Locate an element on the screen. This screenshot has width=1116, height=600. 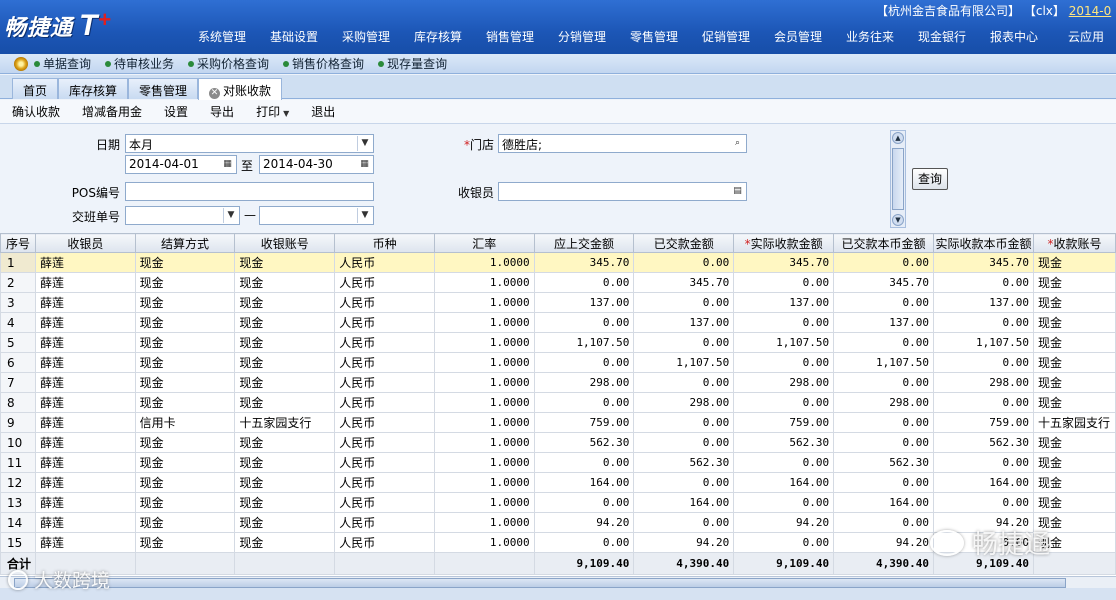
table-cell: 4 is located at coordinates (18, 322).